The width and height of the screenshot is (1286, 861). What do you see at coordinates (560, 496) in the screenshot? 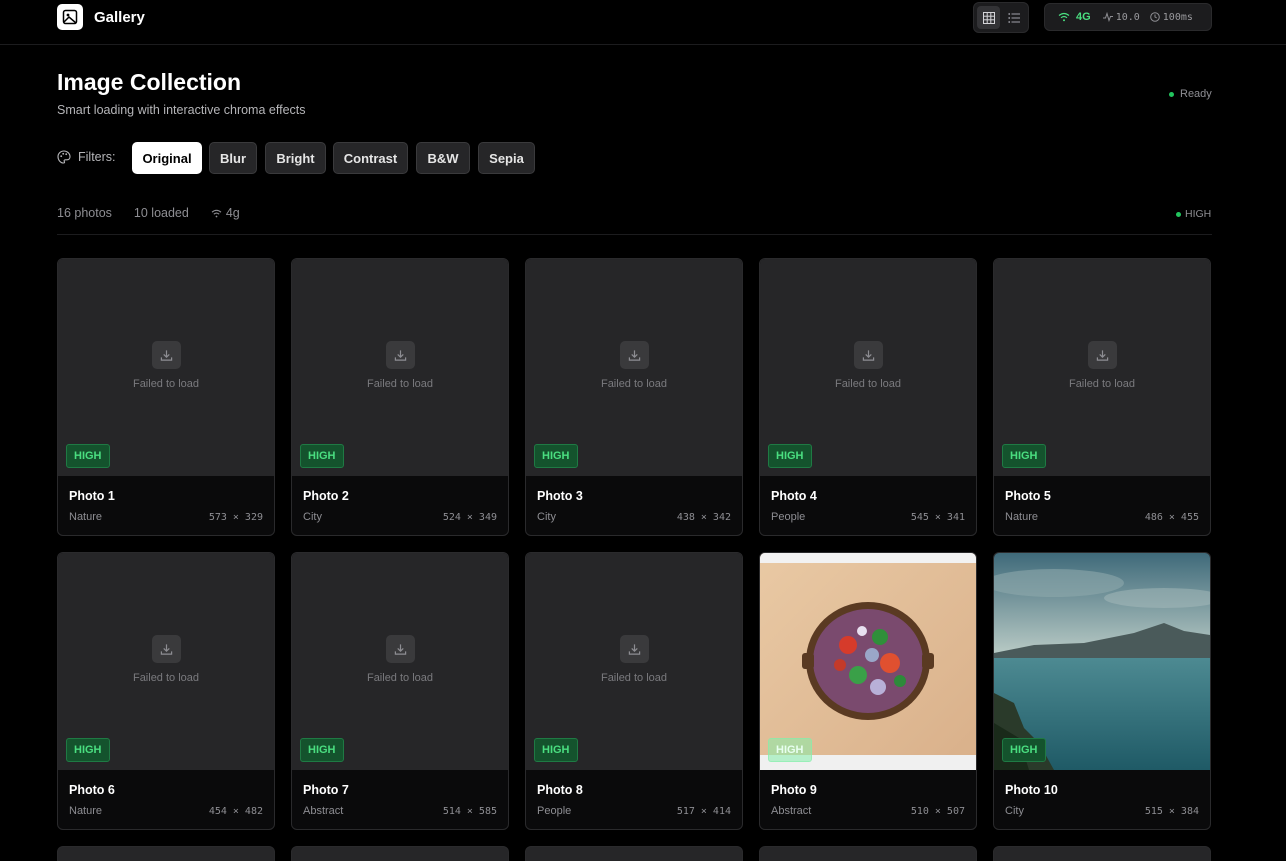
I see `photo-title: Photo 3` at bounding box center [560, 496].